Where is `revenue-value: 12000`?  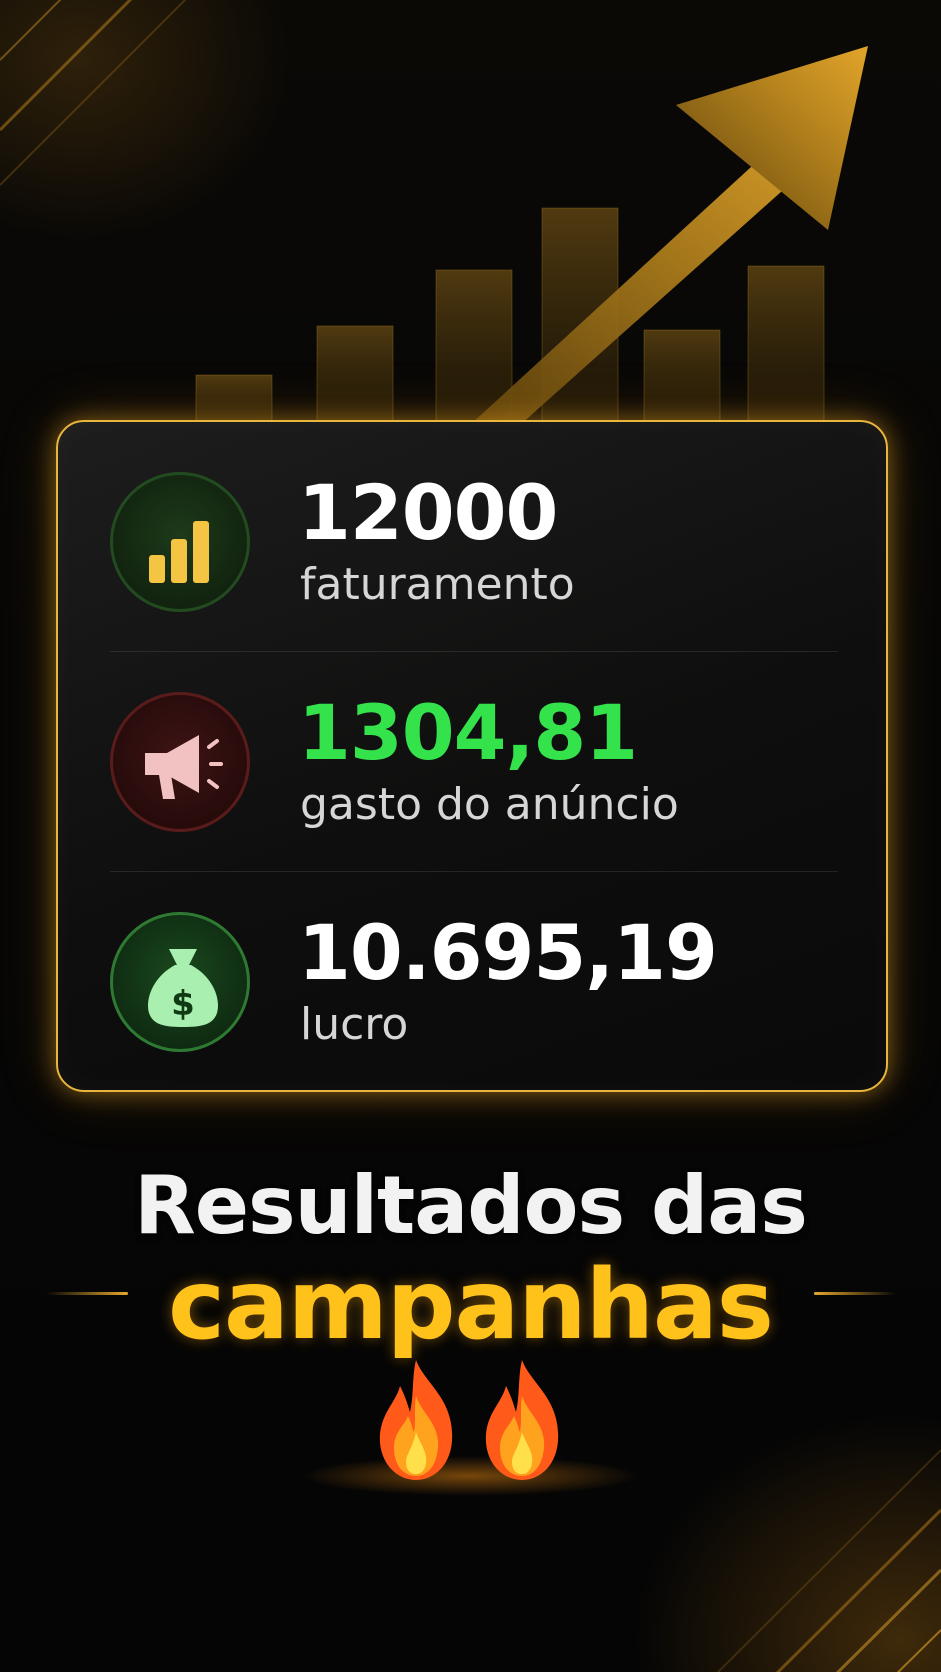
revenue-value: 12000 is located at coordinates (428, 512).